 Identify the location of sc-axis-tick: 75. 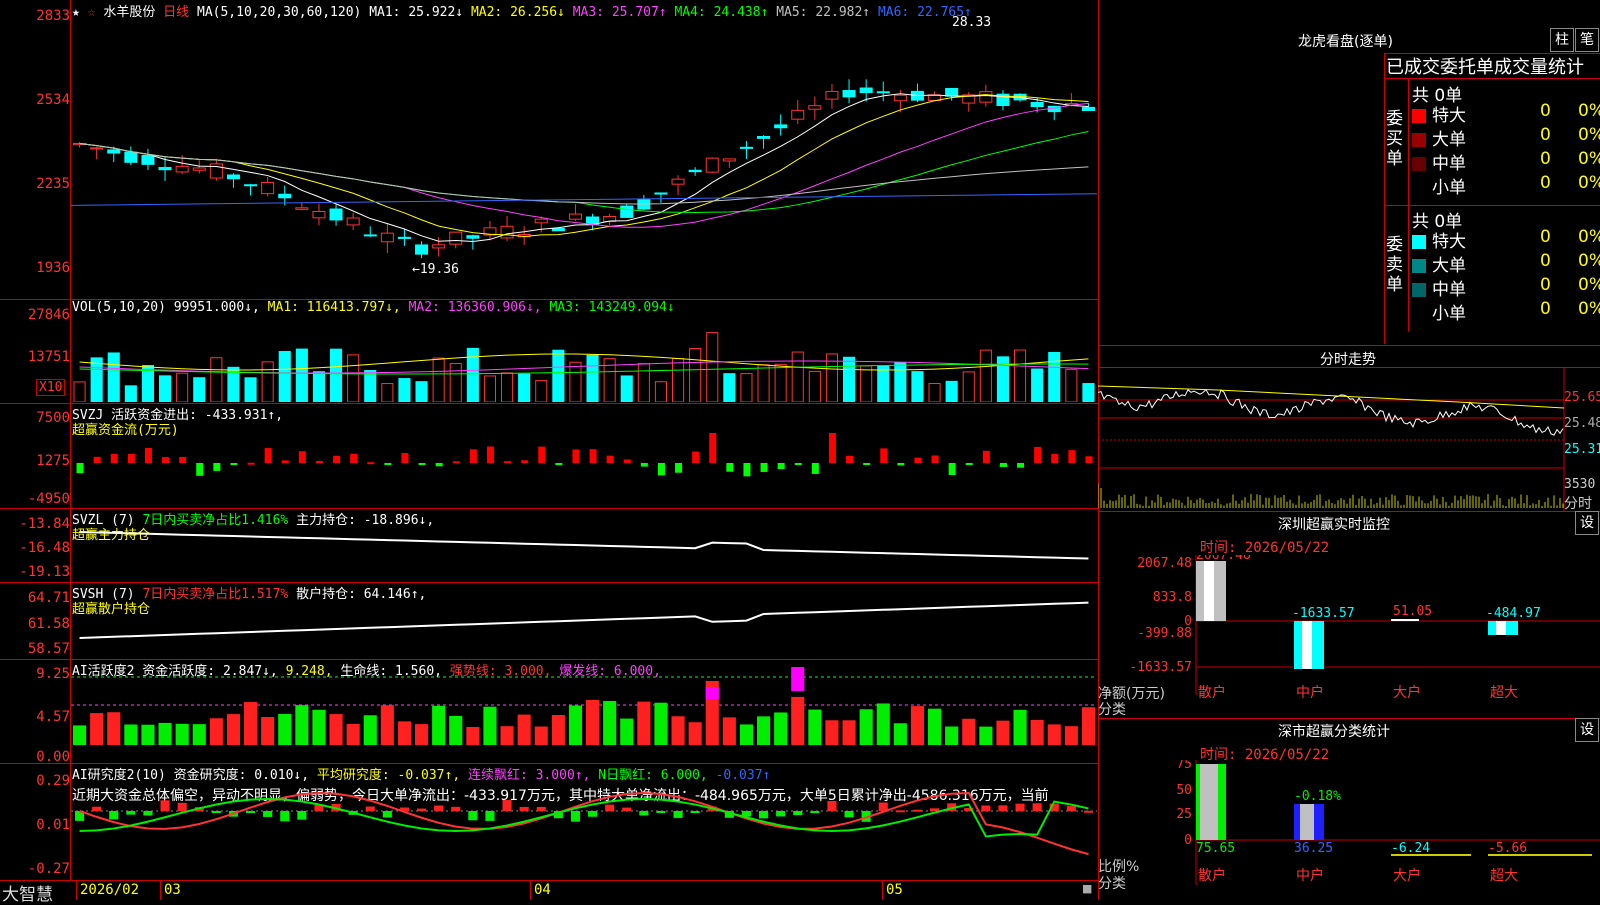
(1184, 766).